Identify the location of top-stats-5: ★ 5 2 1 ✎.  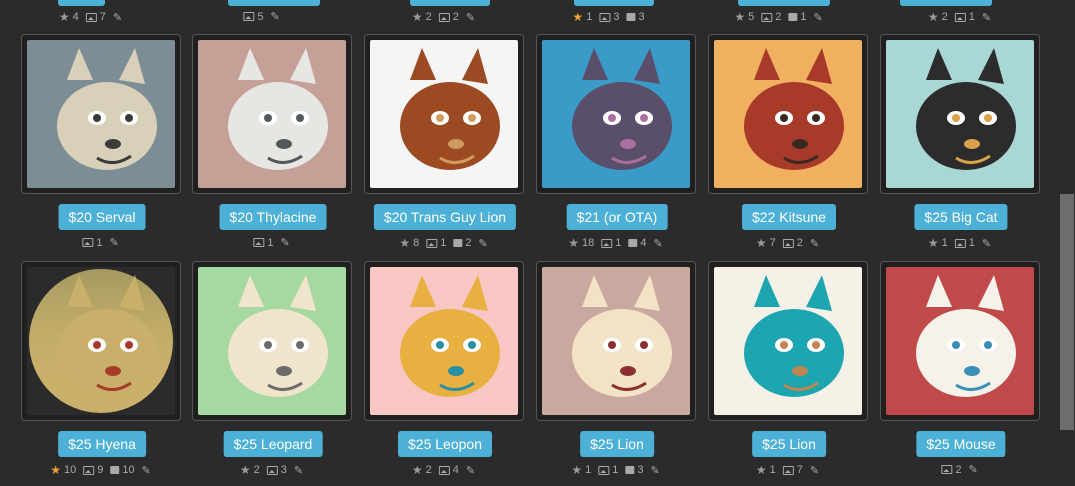
(779, 17).